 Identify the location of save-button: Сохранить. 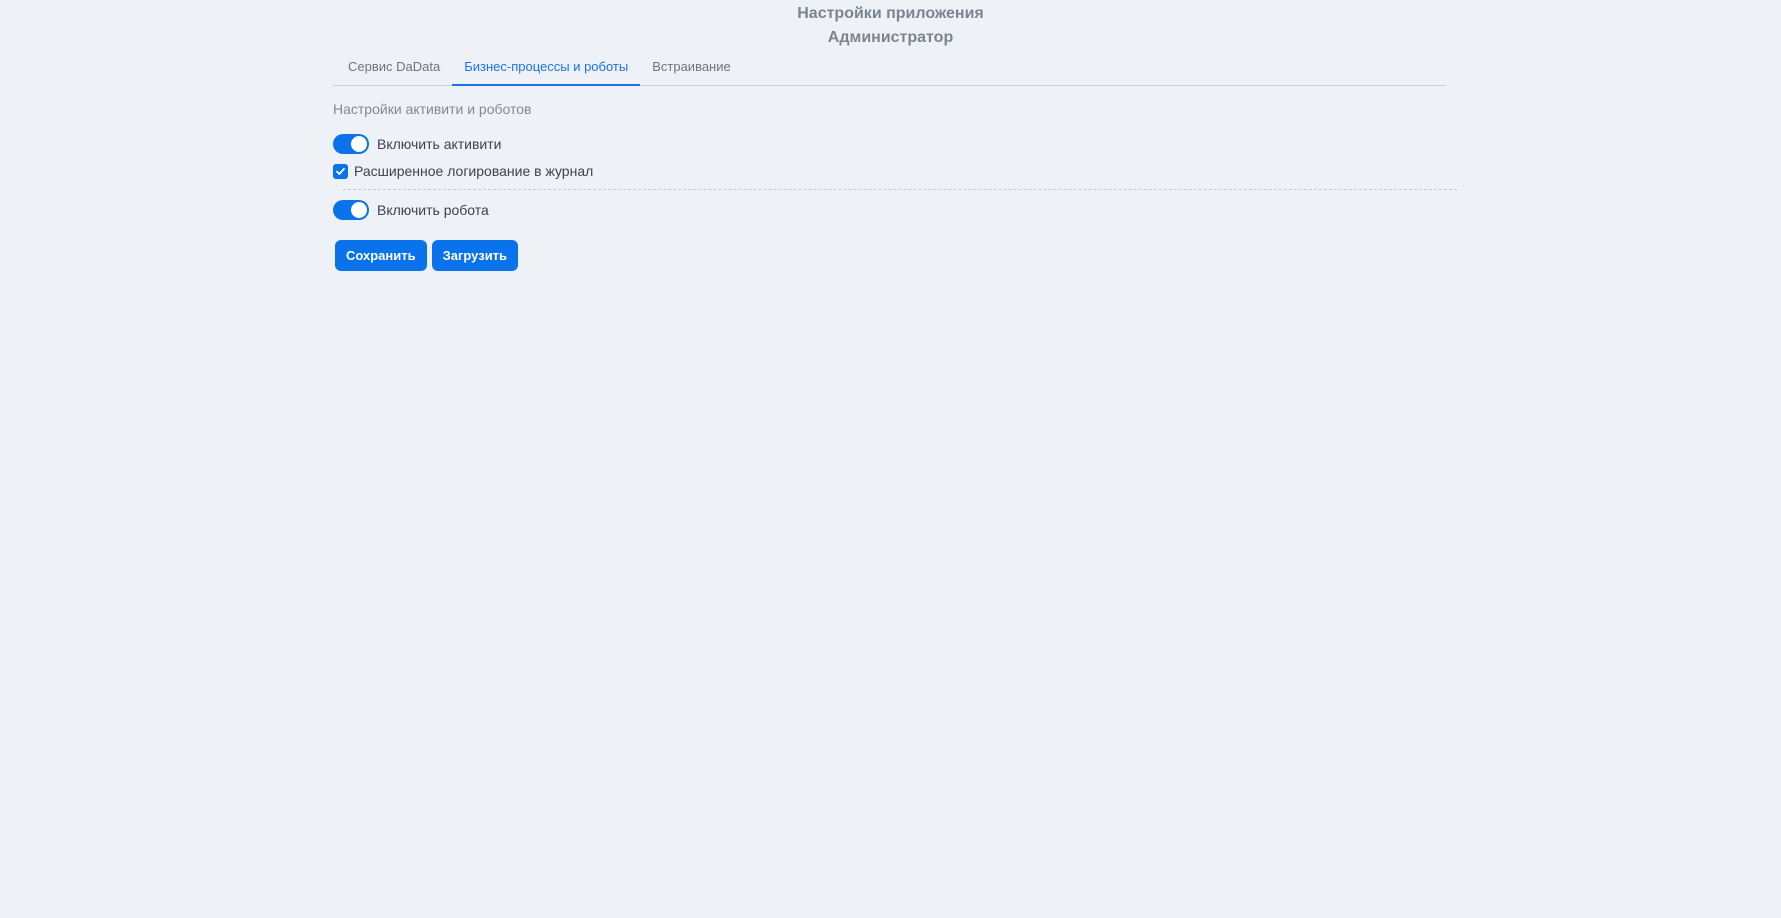
(381, 255).